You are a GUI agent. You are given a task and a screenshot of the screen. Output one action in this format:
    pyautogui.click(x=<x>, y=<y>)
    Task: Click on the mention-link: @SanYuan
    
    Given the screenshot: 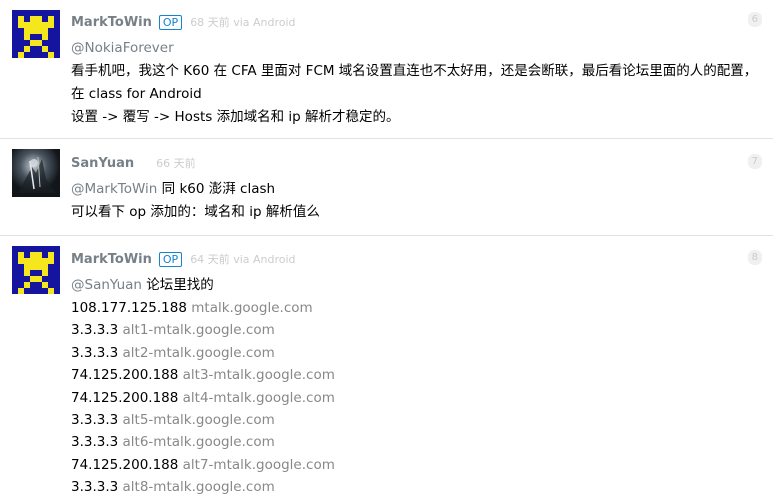 What is the action you would take?
    pyautogui.click(x=106, y=285)
    